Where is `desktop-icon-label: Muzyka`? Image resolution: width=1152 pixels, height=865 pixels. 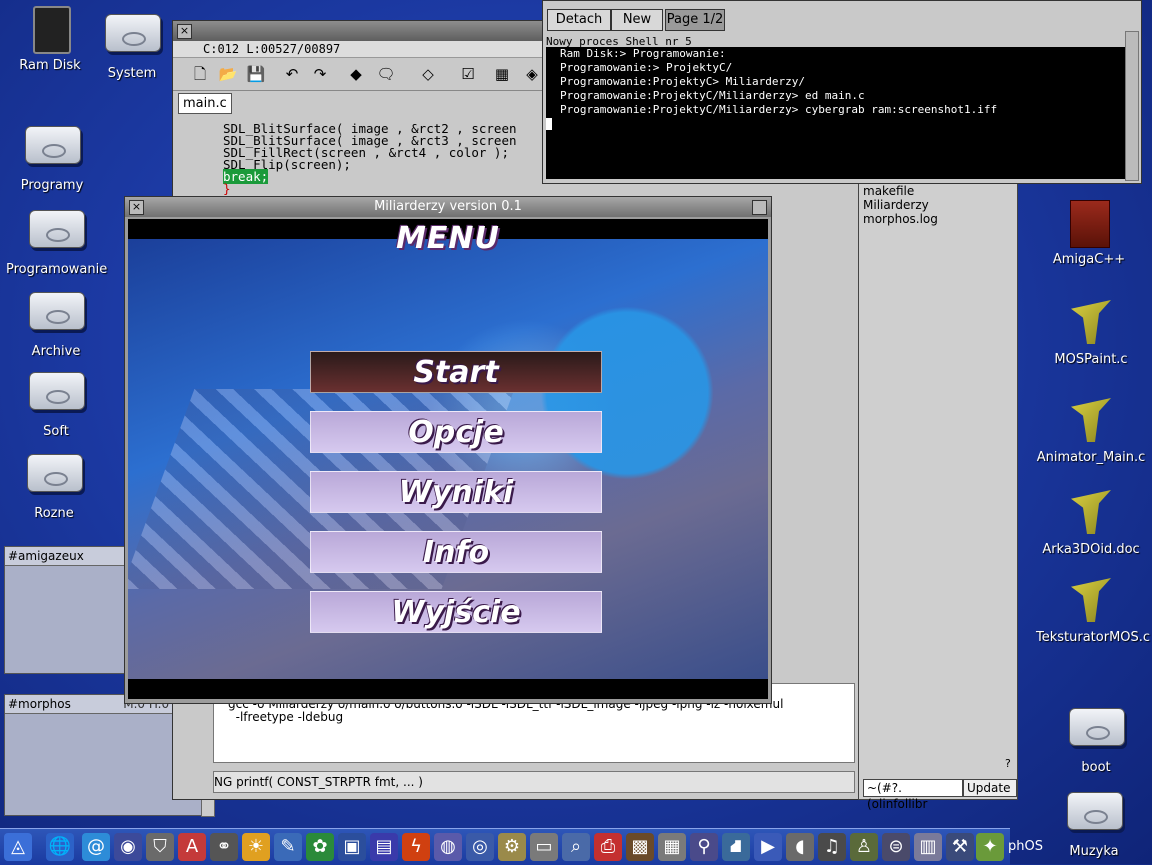 desktop-icon-label: Muzyka is located at coordinates (1094, 851).